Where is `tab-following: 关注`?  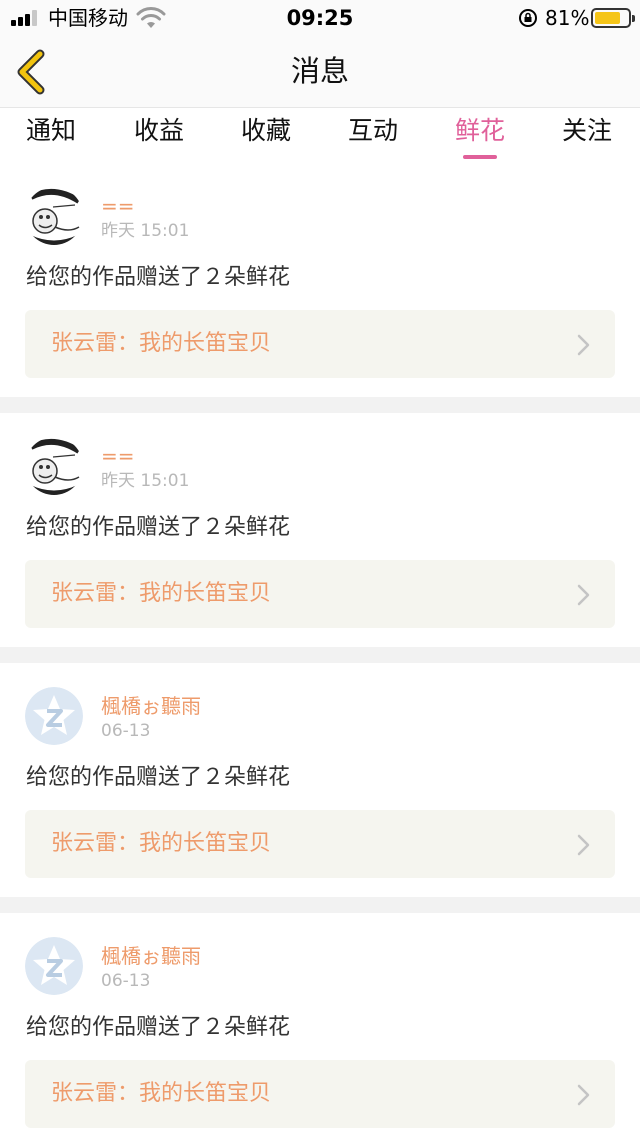
tab-following: 关注 is located at coordinates (587, 131).